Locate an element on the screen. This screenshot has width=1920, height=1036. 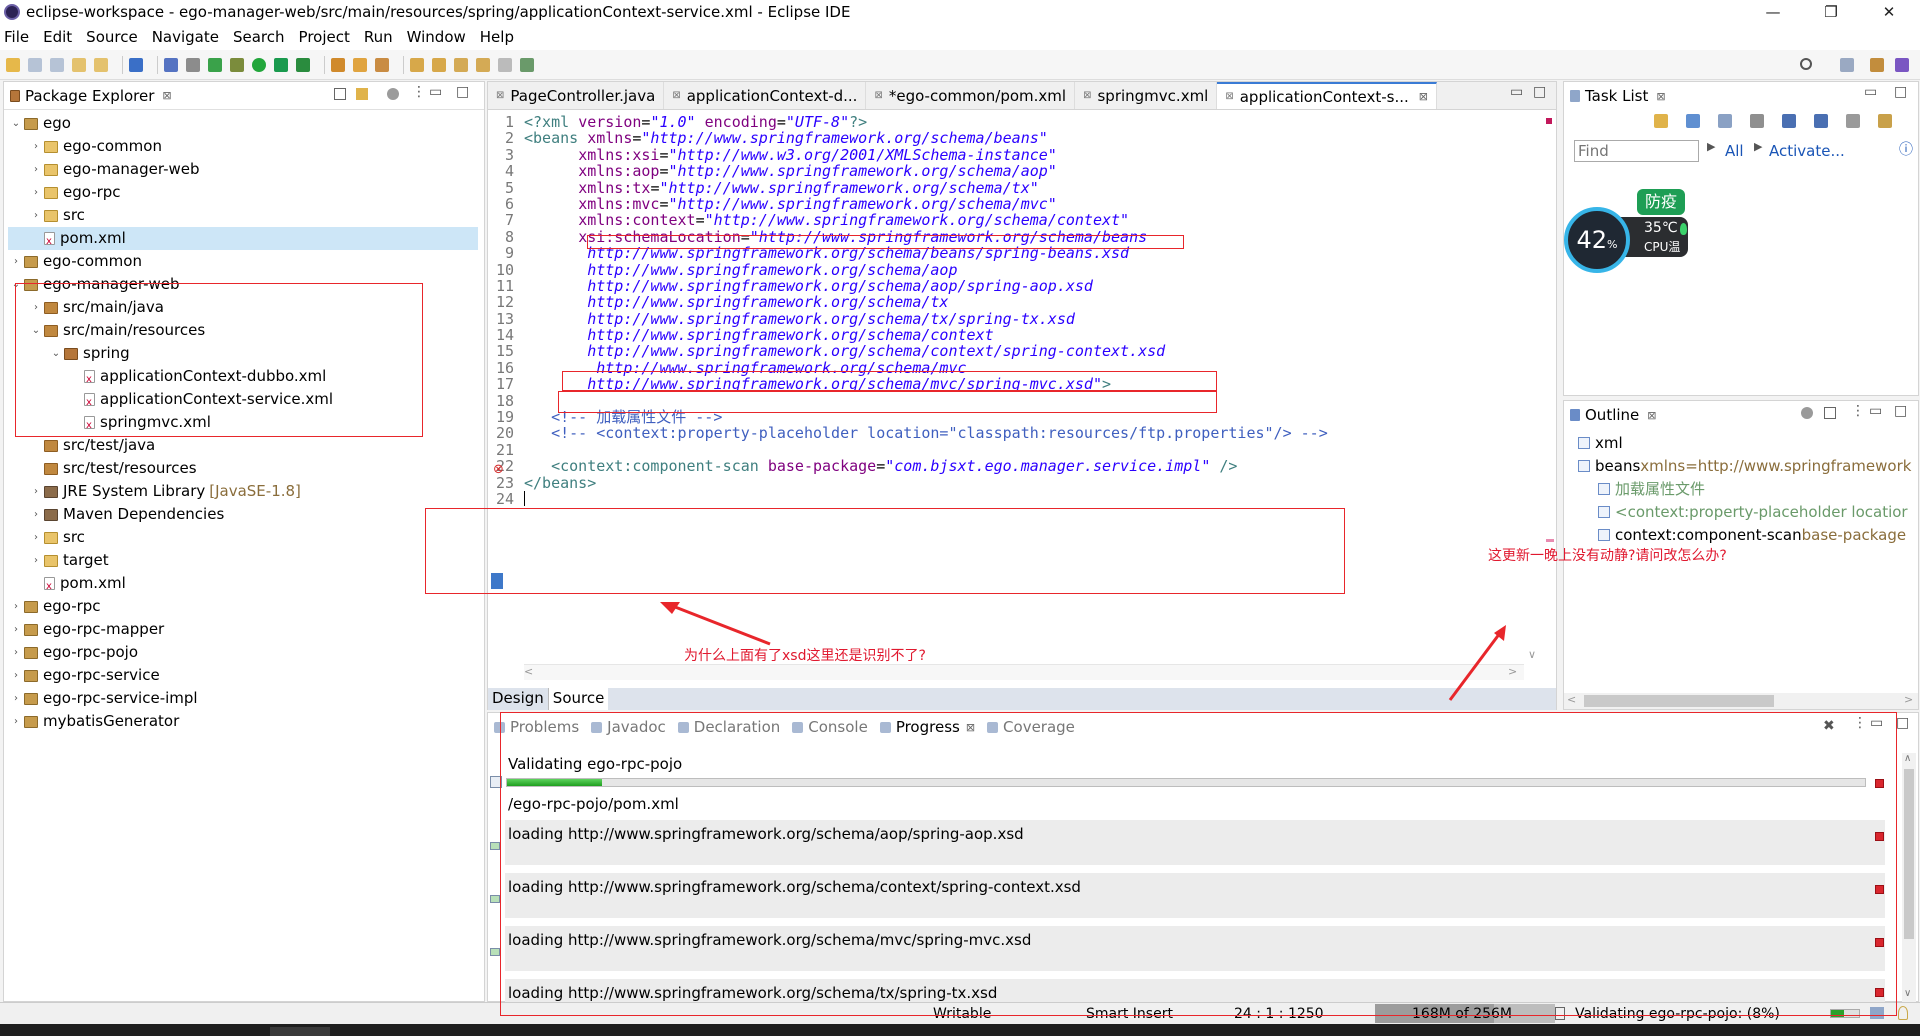
outline-item: context:component-scan base-package is located at coordinates (1743, 534).